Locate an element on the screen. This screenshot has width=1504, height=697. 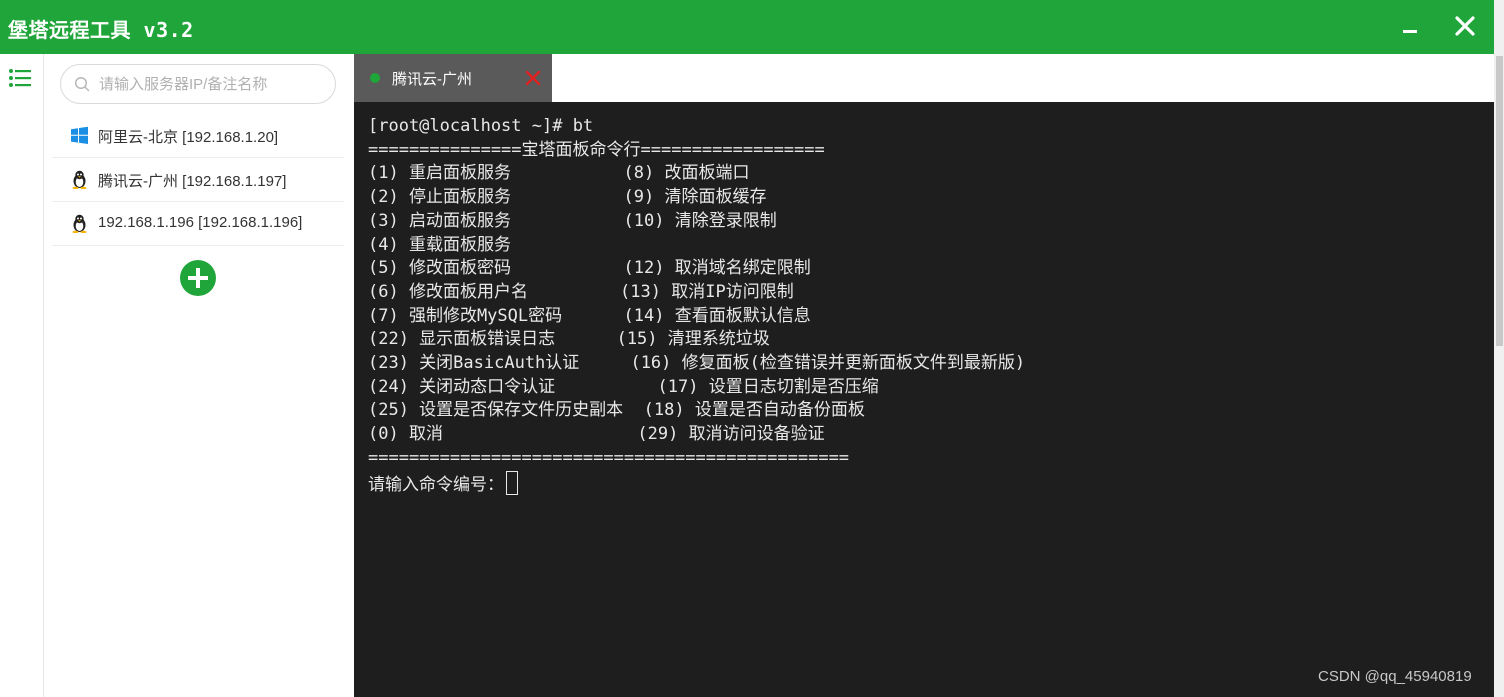
tab-label: 腾讯云-广州 is located at coordinates (432, 79).